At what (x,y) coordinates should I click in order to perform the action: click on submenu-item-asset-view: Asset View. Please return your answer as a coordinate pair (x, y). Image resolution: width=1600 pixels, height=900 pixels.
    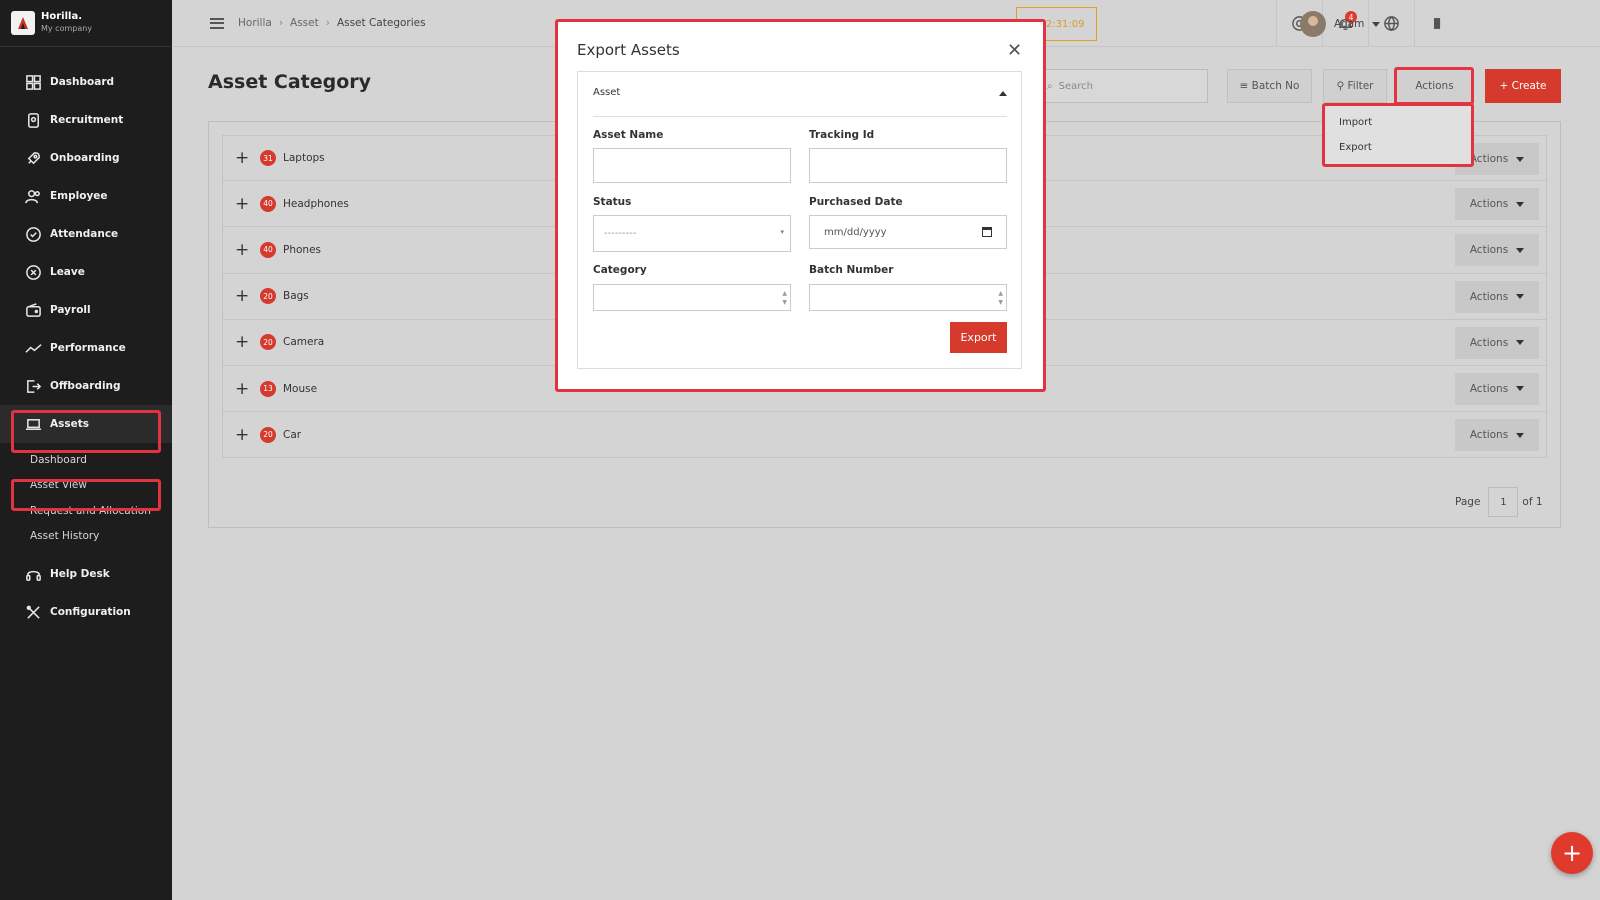
    Looking at the image, I should click on (86, 486).